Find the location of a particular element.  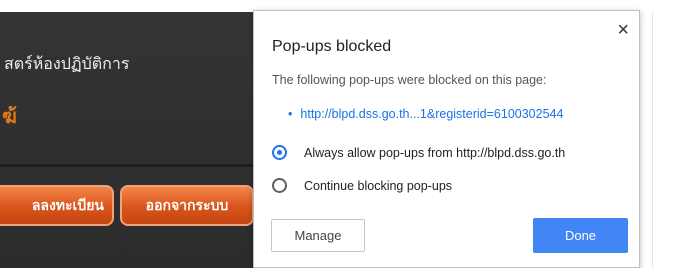

page-right-area is located at coordinates (659, 140).